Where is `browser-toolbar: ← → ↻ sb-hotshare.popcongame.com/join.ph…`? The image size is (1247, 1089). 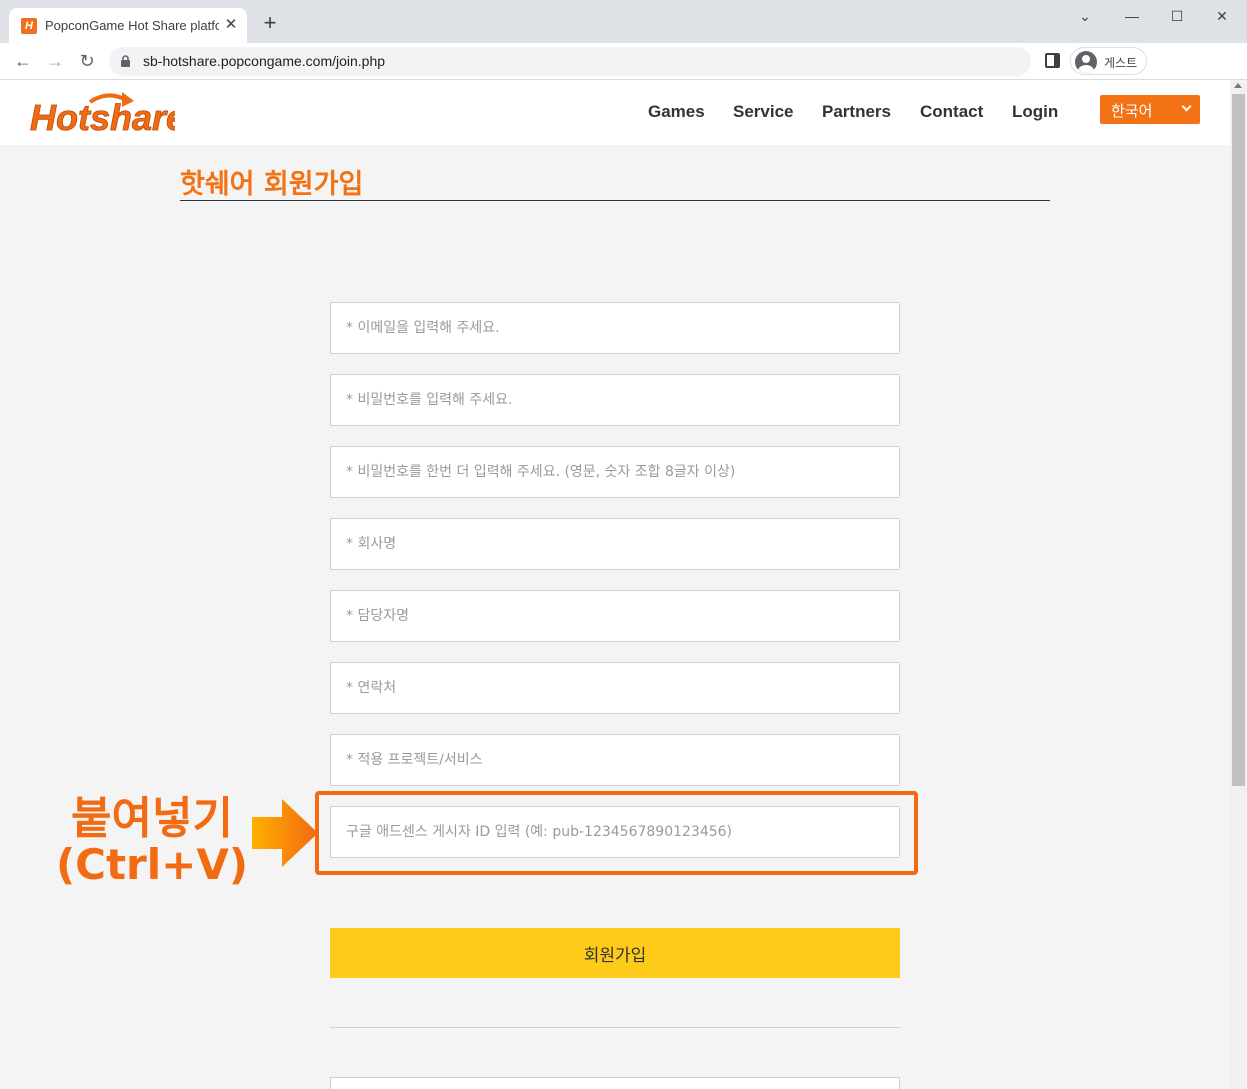
browser-toolbar: ← → ↻ sb-hotshare.popcongame.com/join.ph… is located at coordinates (623, 61).